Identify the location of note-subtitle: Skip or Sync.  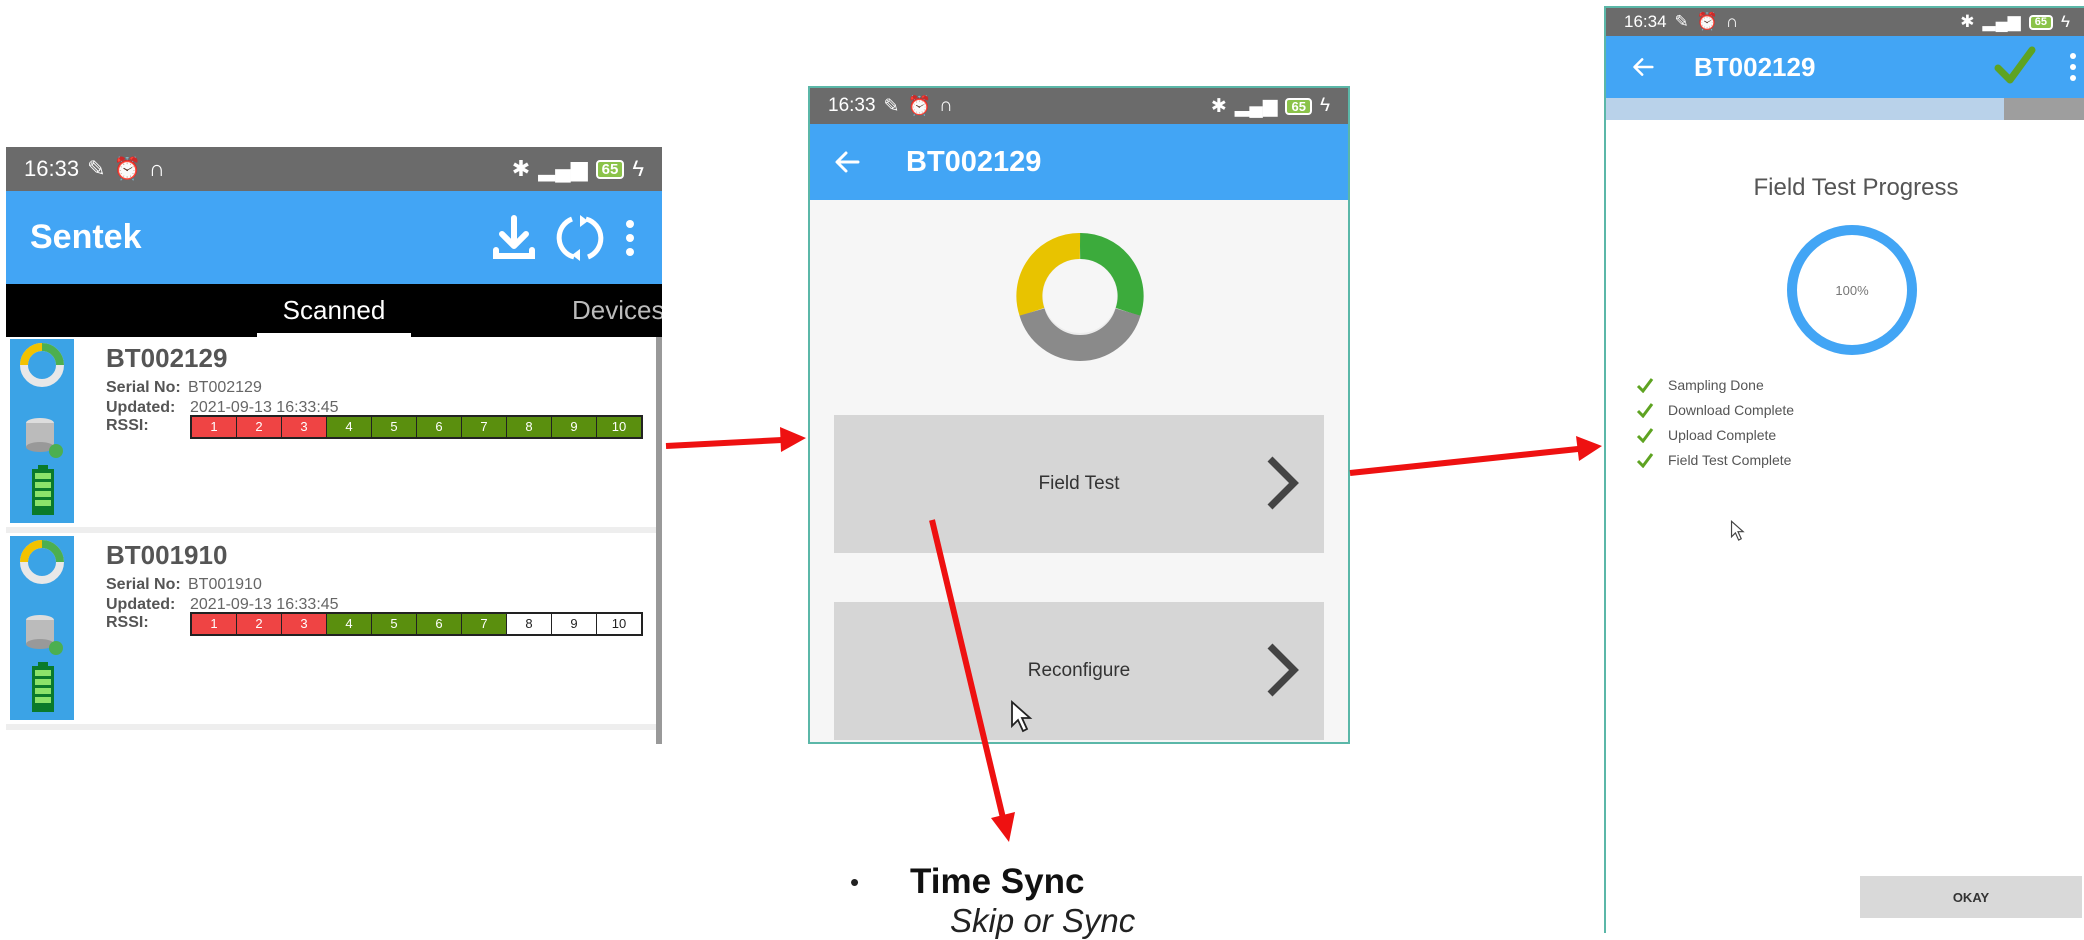
(1043, 920).